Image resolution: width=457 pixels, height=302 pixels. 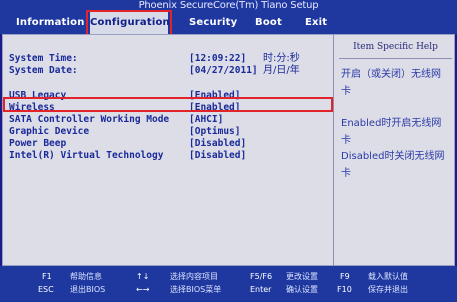 What do you see at coordinates (196, 289) in the screenshot?
I see `left-right-description: 选择BIOS菜单` at bounding box center [196, 289].